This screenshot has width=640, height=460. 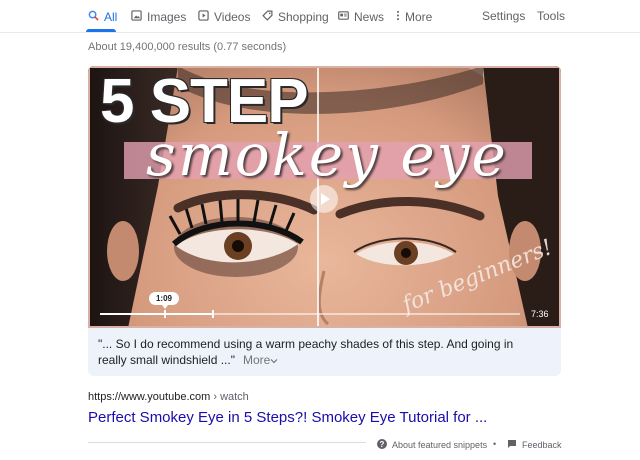 What do you see at coordinates (540, 314) in the screenshot?
I see `video-duration: 7:36` at bounding box center [540, 314].